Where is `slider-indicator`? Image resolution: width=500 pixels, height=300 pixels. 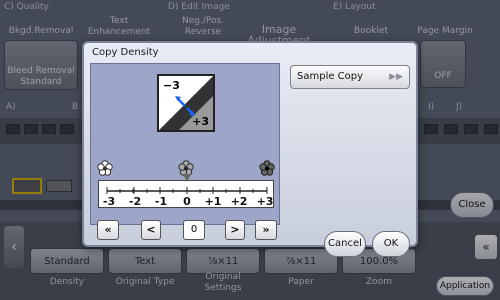
slider-indicator is located at coordinates (187, 178).